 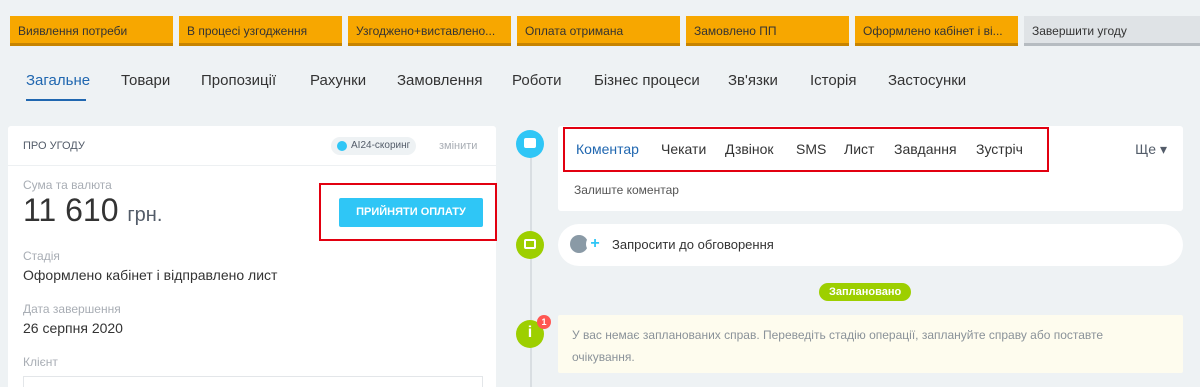 What do you see at coordinates (252, 146) in the screenshot?
I see `panel-header: ПРО УГОДУ AI24-скоринг змінити` at bounding box center [252, 146].